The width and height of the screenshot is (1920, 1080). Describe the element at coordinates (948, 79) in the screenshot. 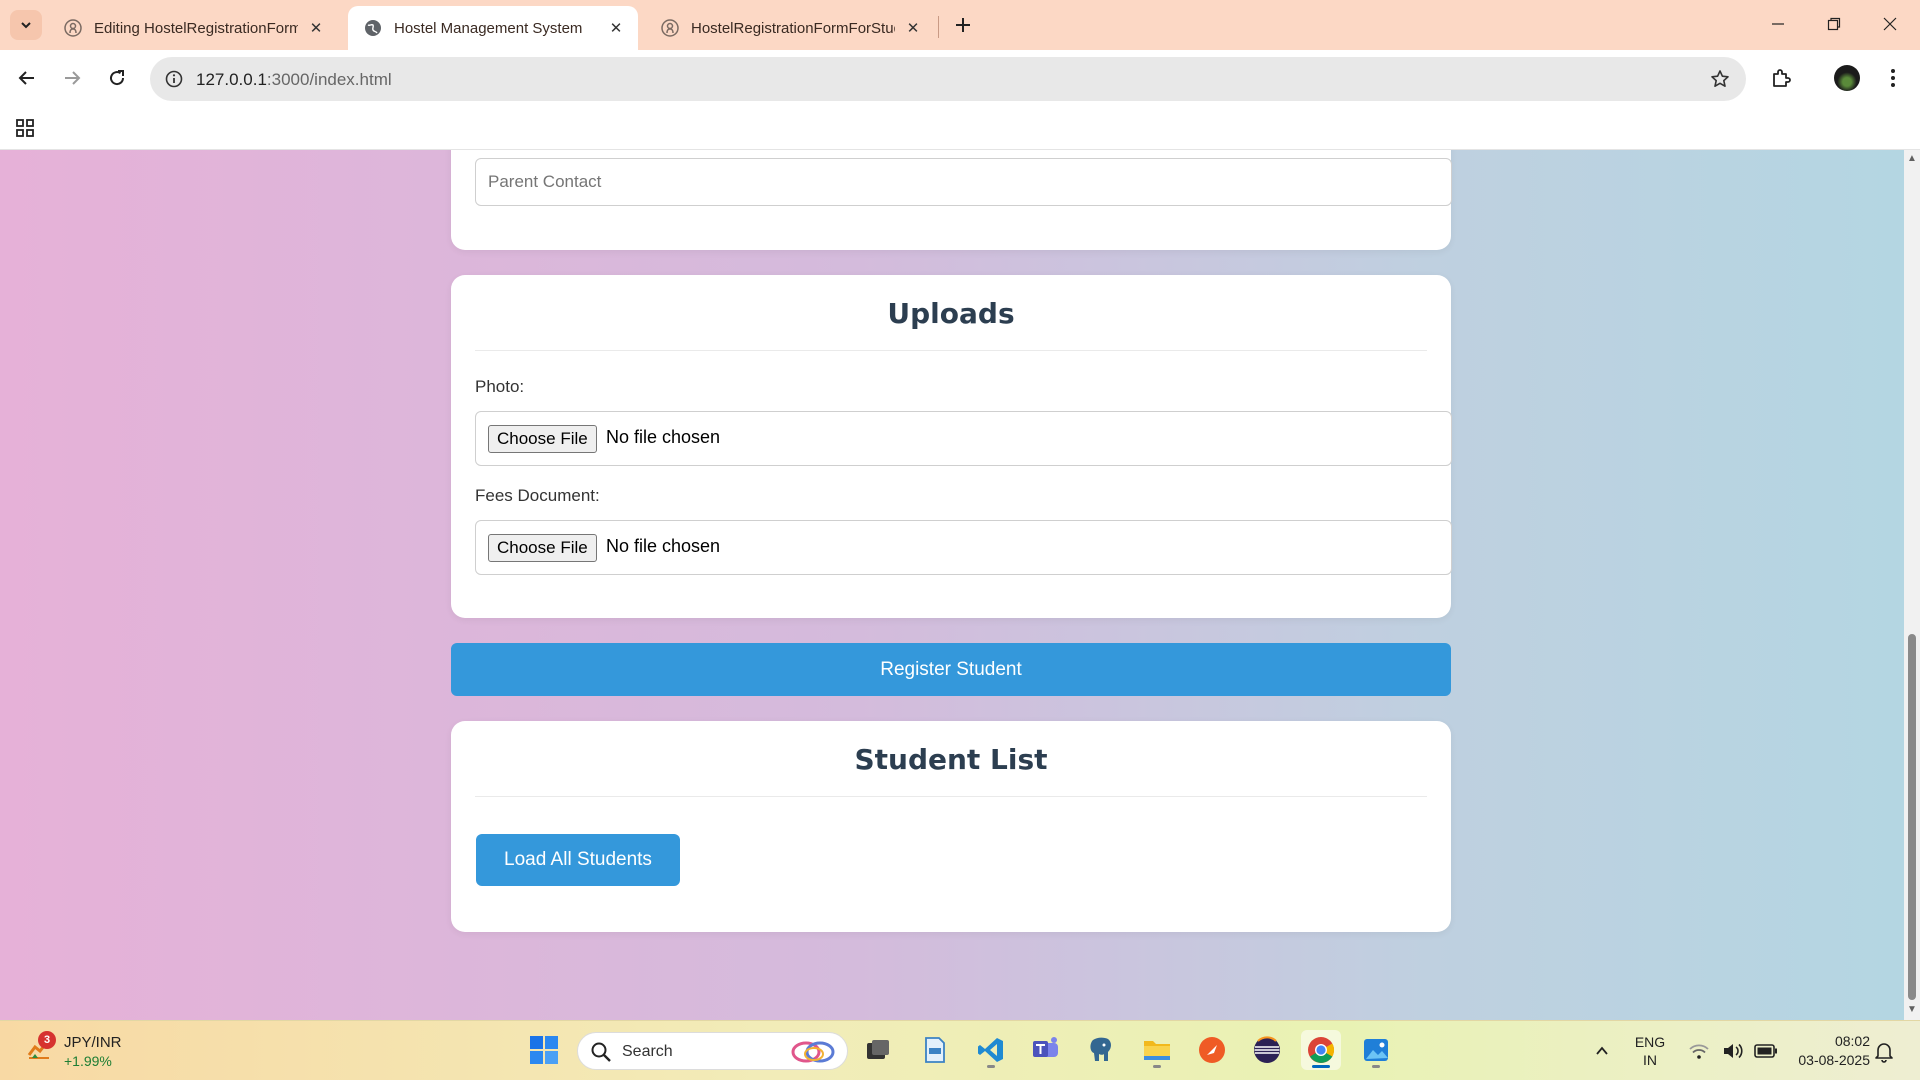

I see `address-bar: 127.0.0.1:3000/index.html` at that location.